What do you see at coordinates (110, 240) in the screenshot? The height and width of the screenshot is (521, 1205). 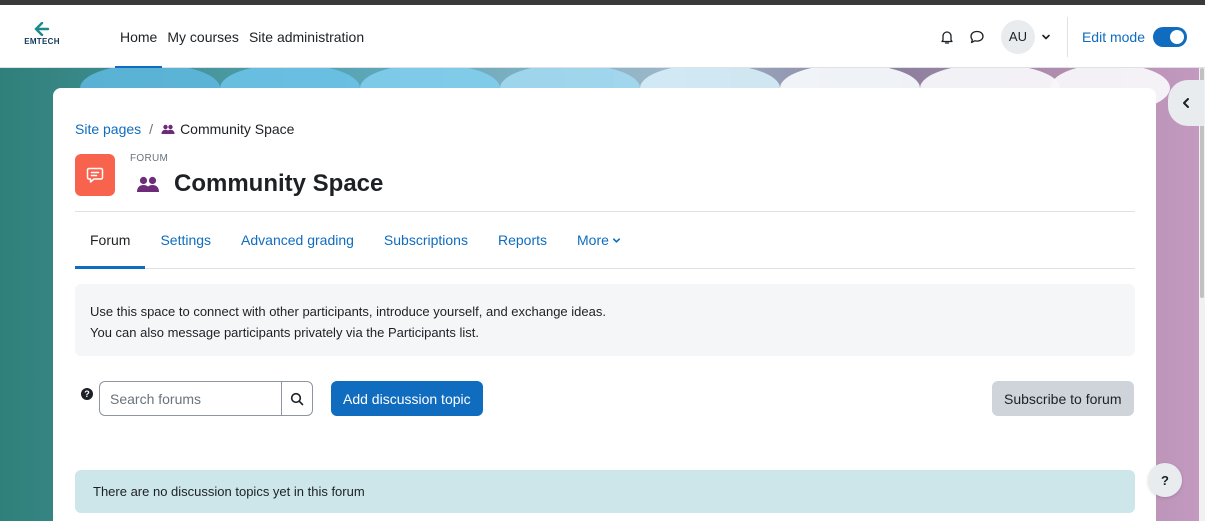 I see `tab-forum: Forum` at bounding box center [110, 240].